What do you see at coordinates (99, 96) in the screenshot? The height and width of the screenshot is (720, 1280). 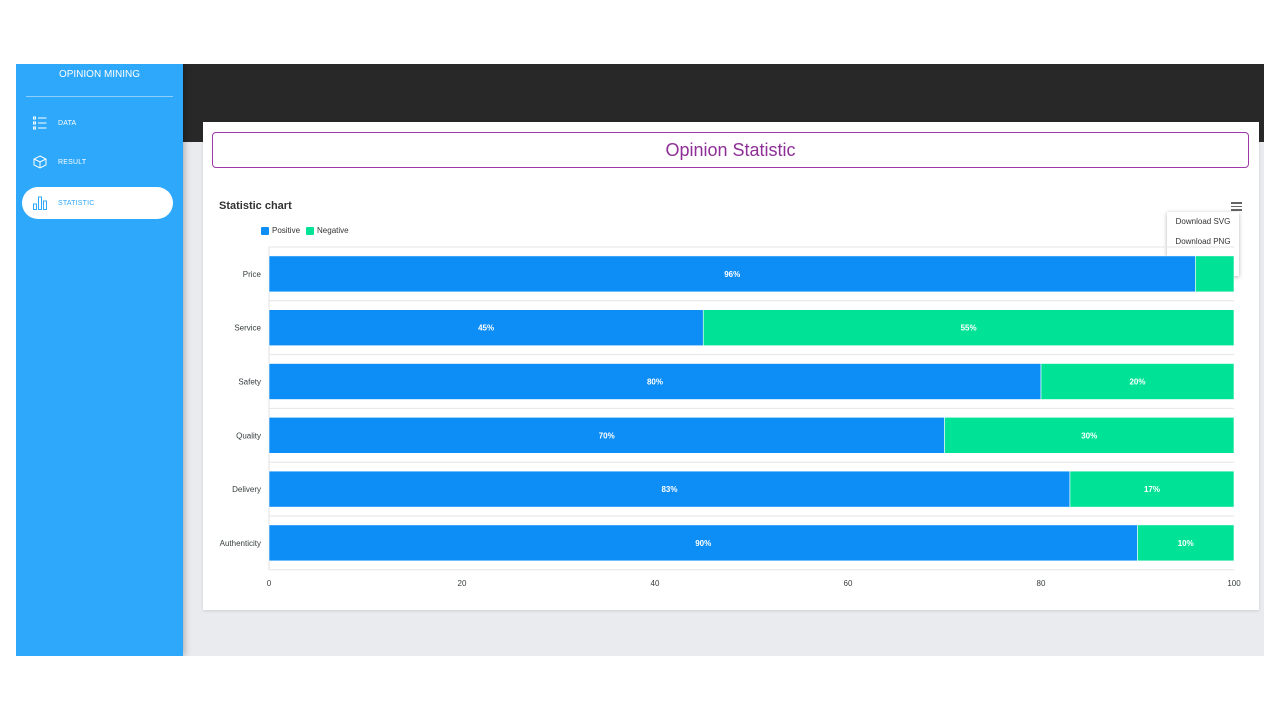 I see `brand-divider` at bounding box center [99, 96].